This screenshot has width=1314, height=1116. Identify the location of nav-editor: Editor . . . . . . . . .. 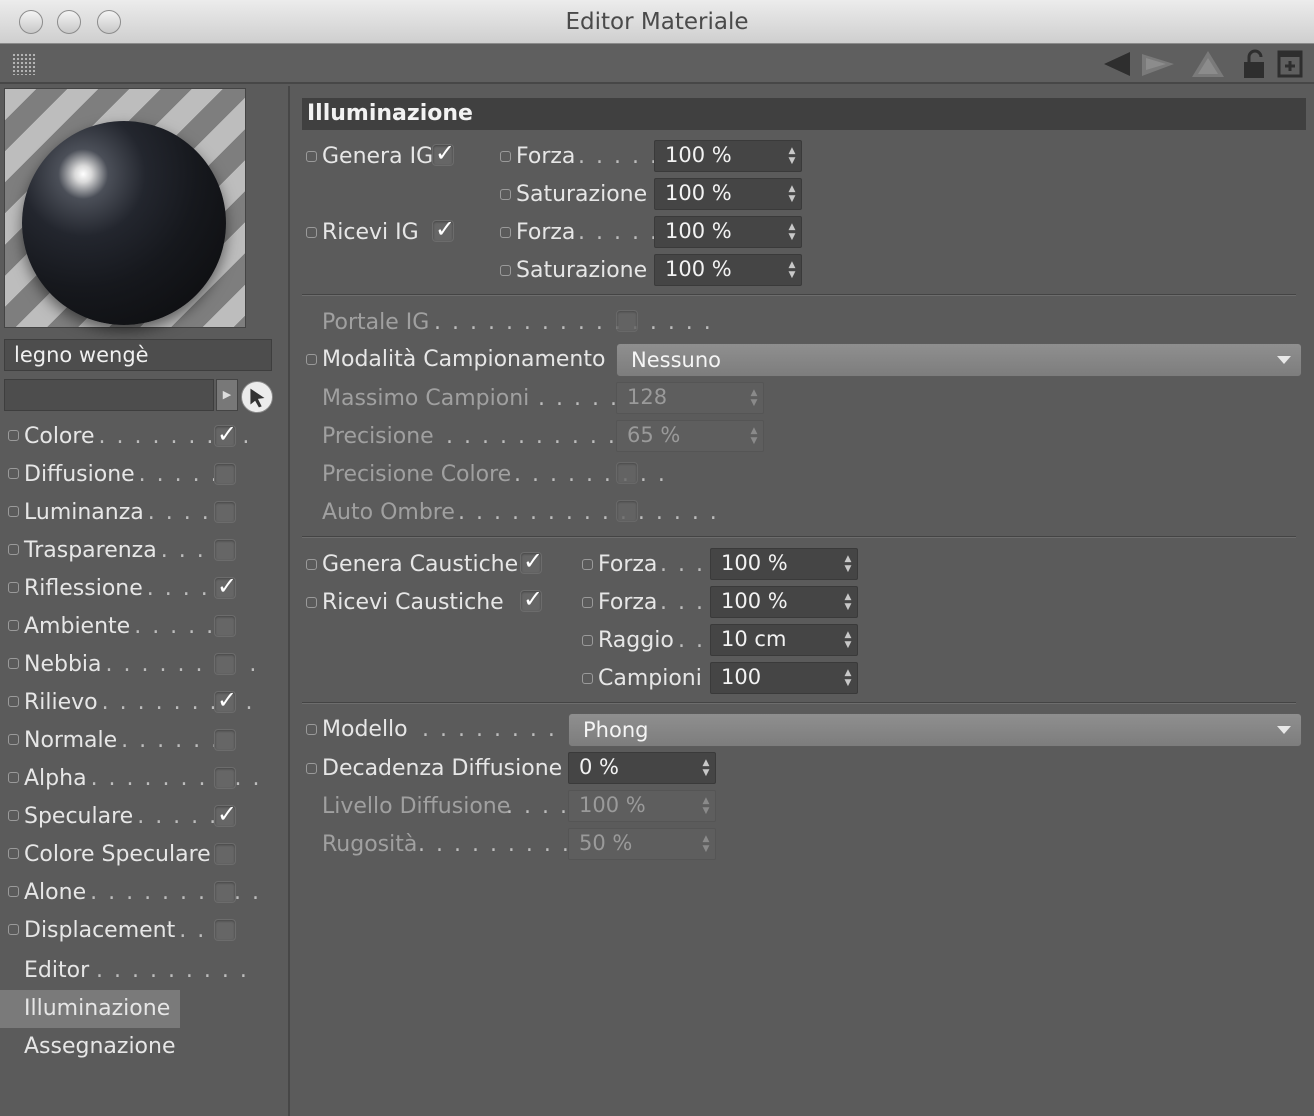
(145, 971).